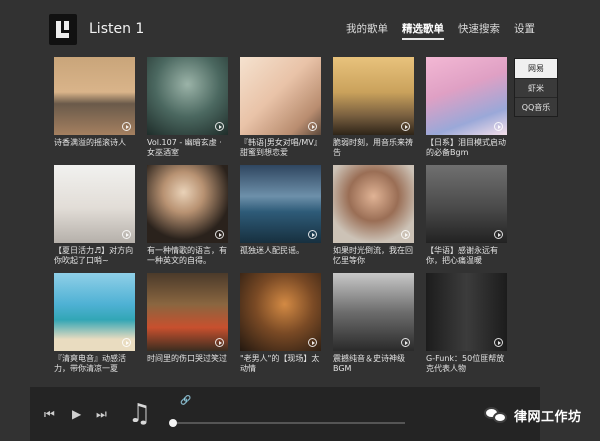 The width and height of the screenshot is (600, 441). Describe the element at coordinates (94, 364) in the screenshot. I see `playlist-caption: 『清爽电音』动感活力，带你清凉一夏` at that location.